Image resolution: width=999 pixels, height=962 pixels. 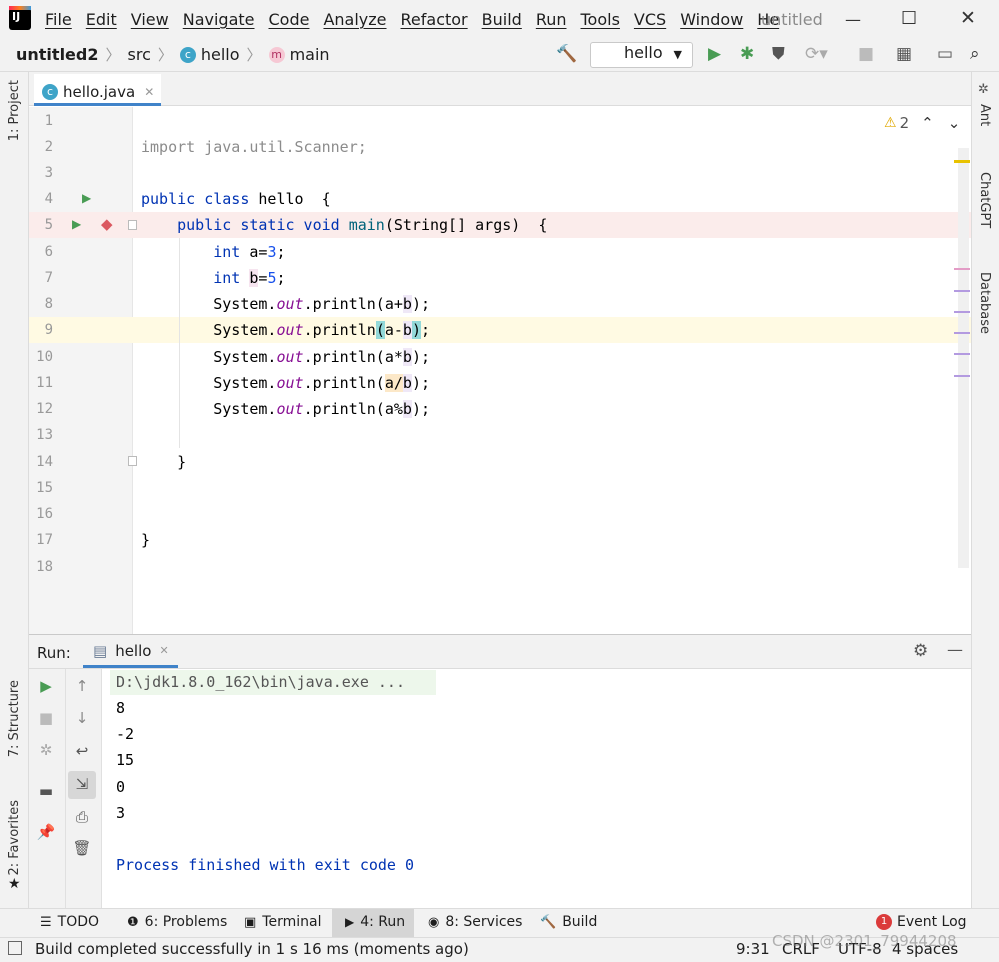 What do you see at coordinates (375, 922) in the screenshot?
I see `run-bottom-tab: ▶ 4: Run` at bounding box center [375, 922].